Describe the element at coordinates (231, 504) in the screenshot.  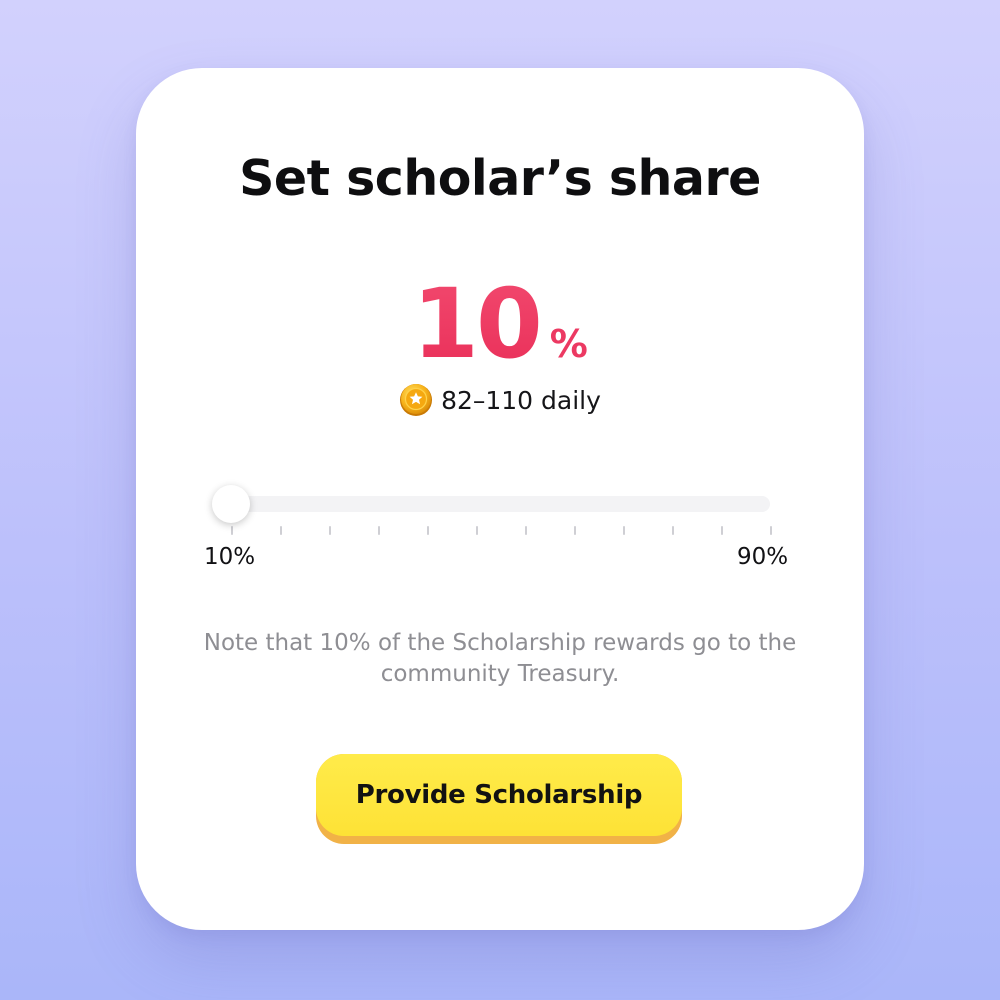
I see `share-slider-thumb` at that location.